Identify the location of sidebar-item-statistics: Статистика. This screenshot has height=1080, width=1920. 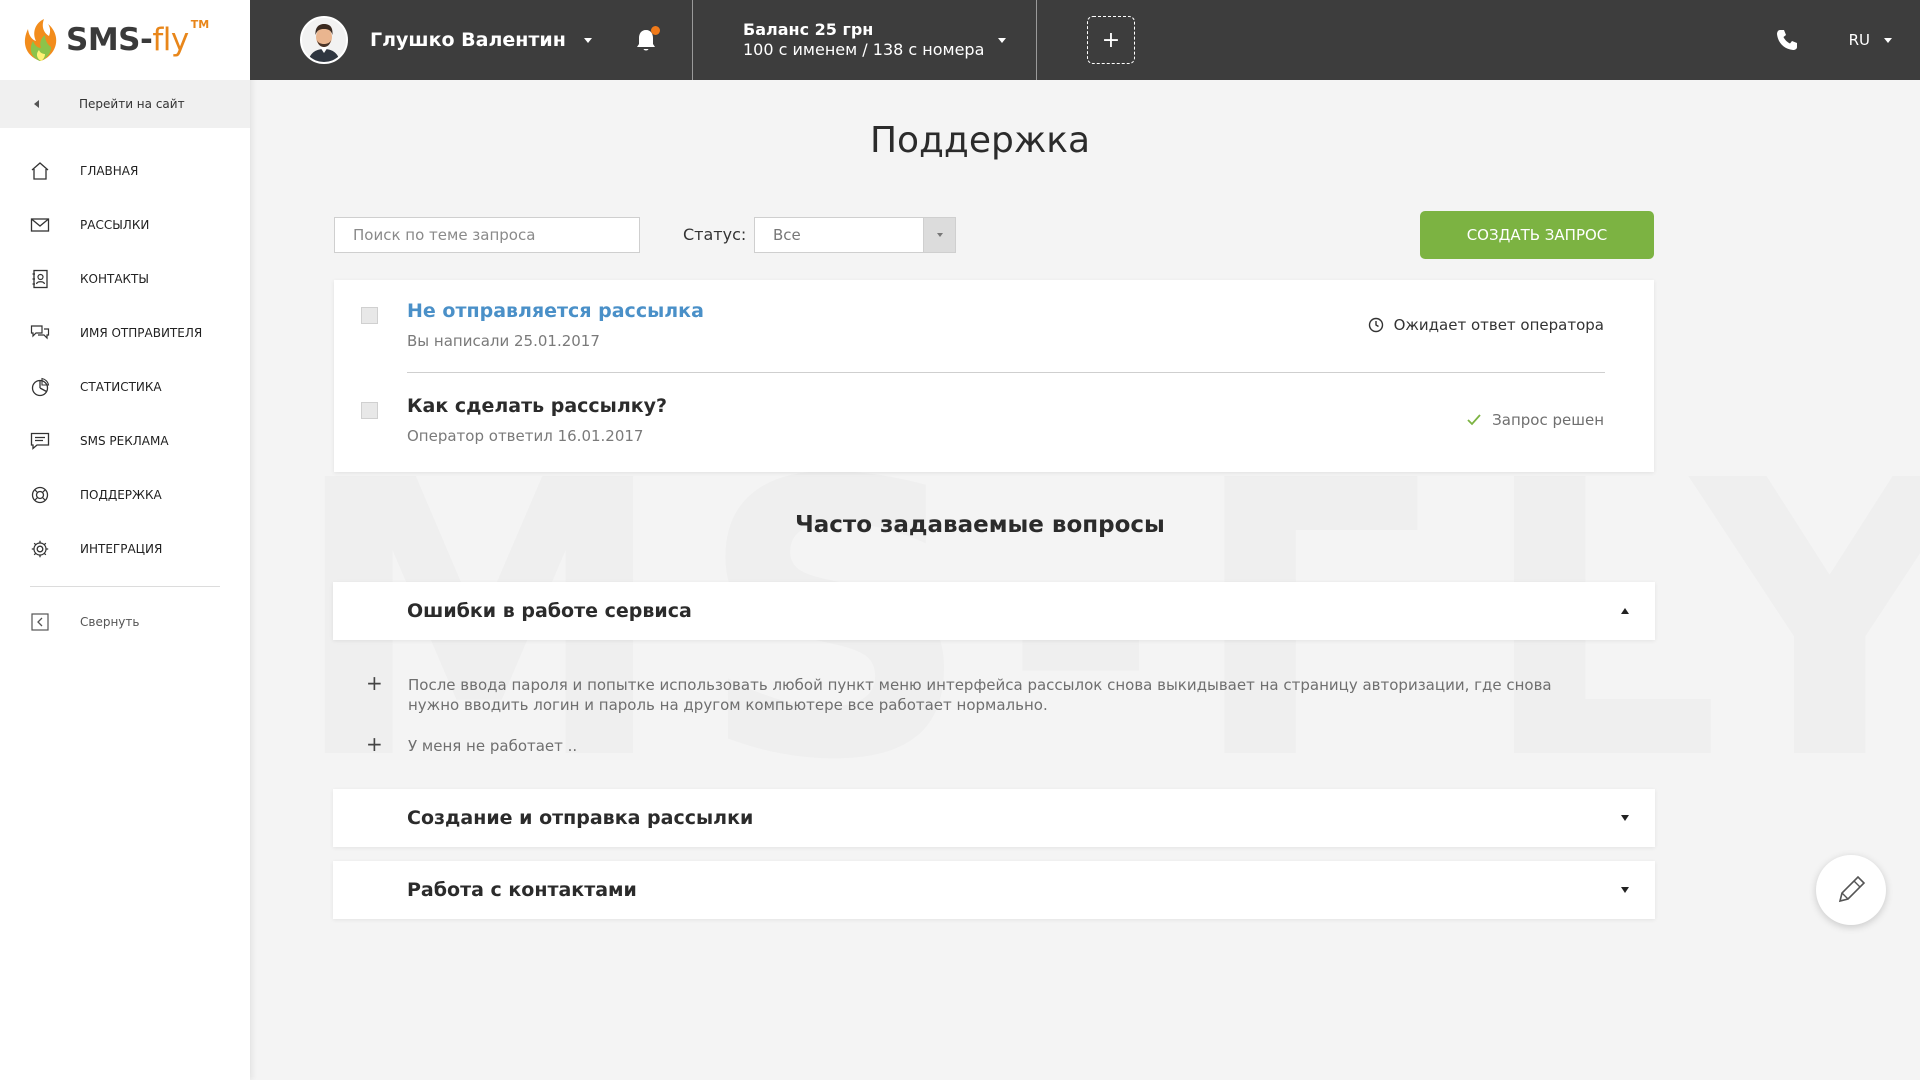
(125, 387).